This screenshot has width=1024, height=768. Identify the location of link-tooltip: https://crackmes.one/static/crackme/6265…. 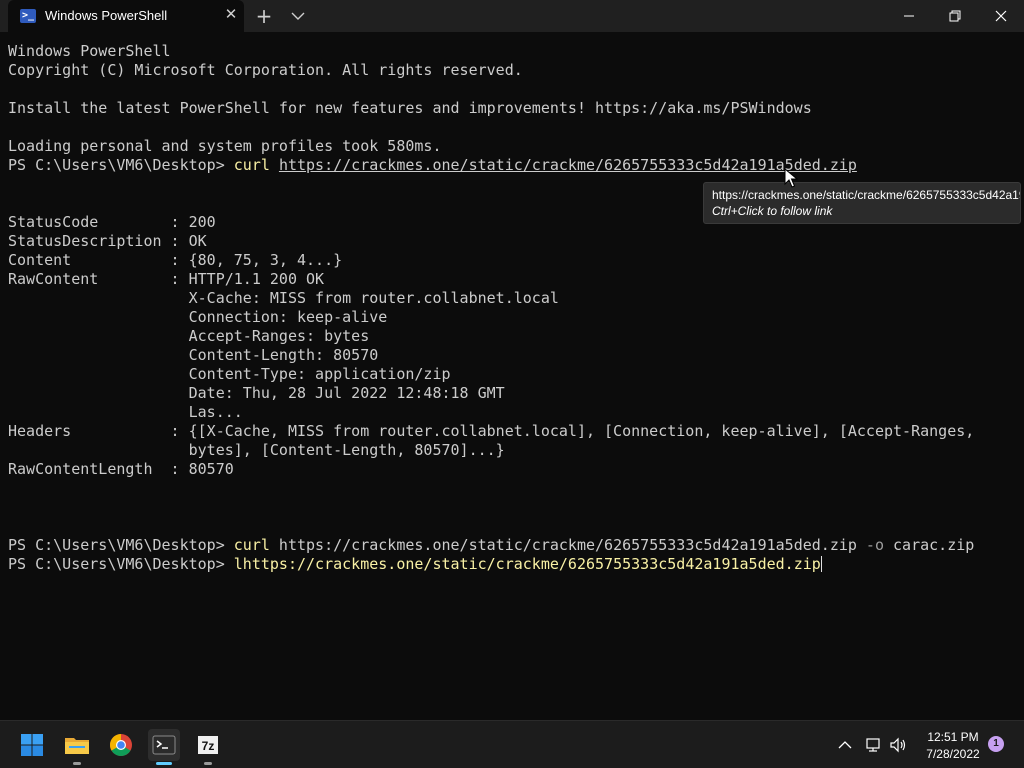
(862, 203).